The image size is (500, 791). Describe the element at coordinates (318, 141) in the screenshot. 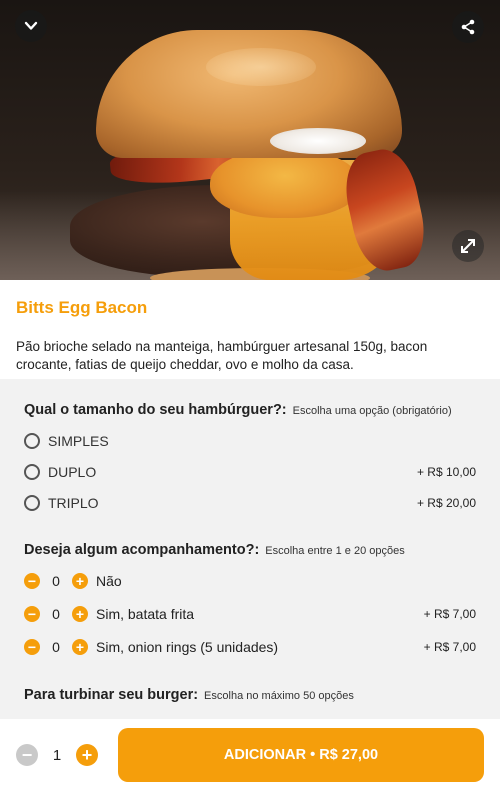

I see `burger-sauce` at that location.